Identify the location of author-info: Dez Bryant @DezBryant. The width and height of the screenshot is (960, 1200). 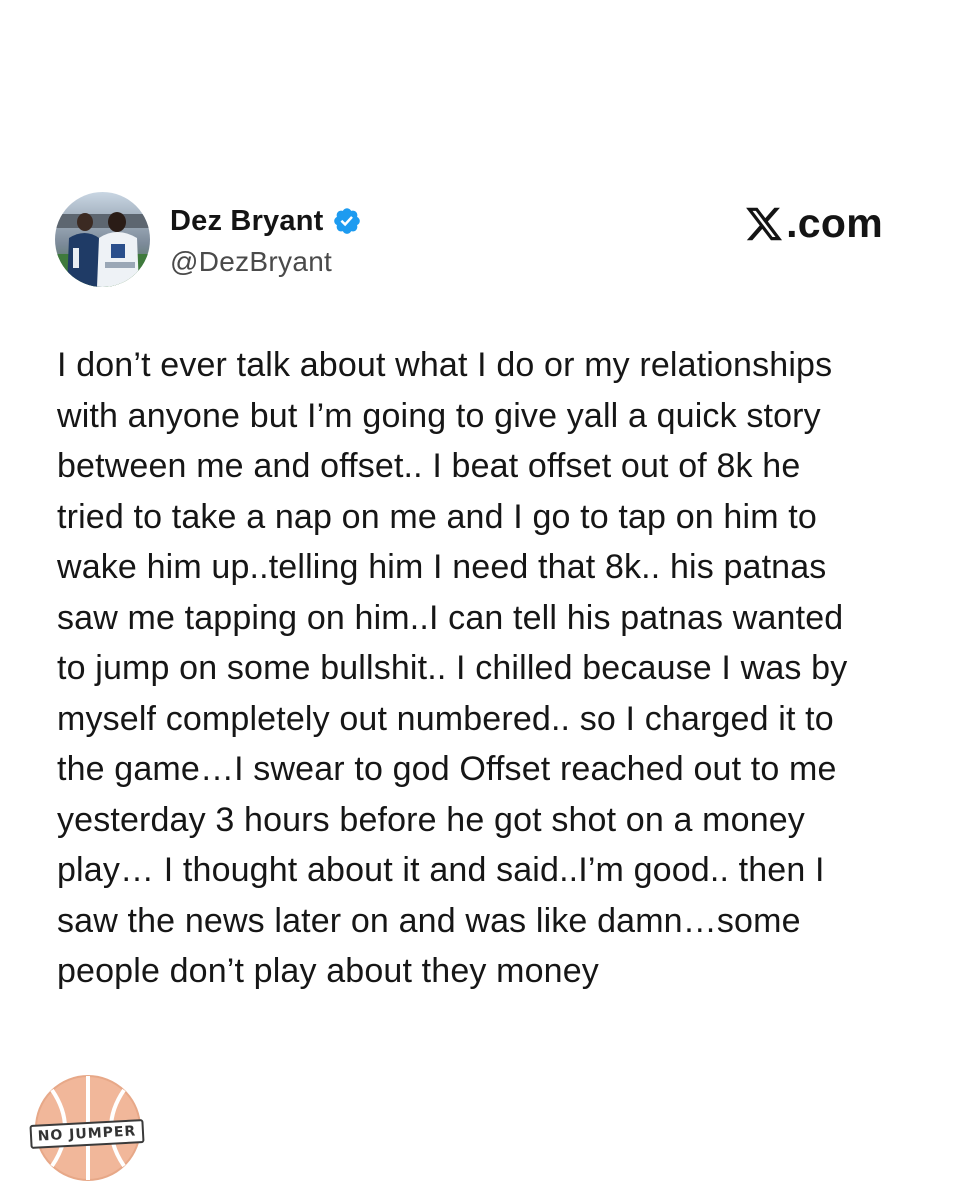
(266, 240).